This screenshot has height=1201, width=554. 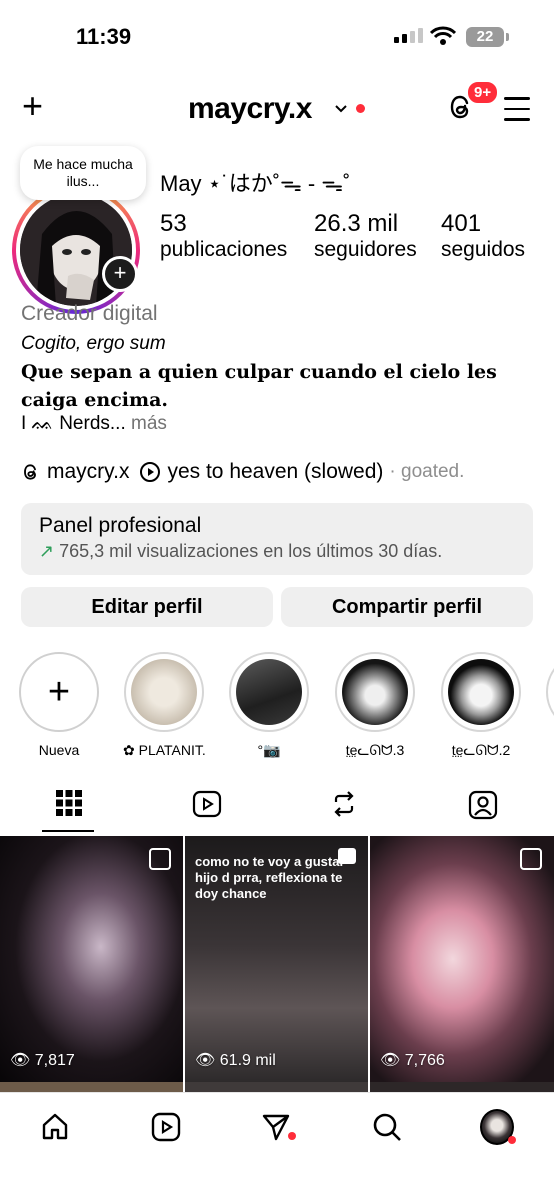 What do you see at coordinates (93, 343) in the screenshot?
I see `bio-line: Cogito, ergo sum` at bounding box center [93, 343].